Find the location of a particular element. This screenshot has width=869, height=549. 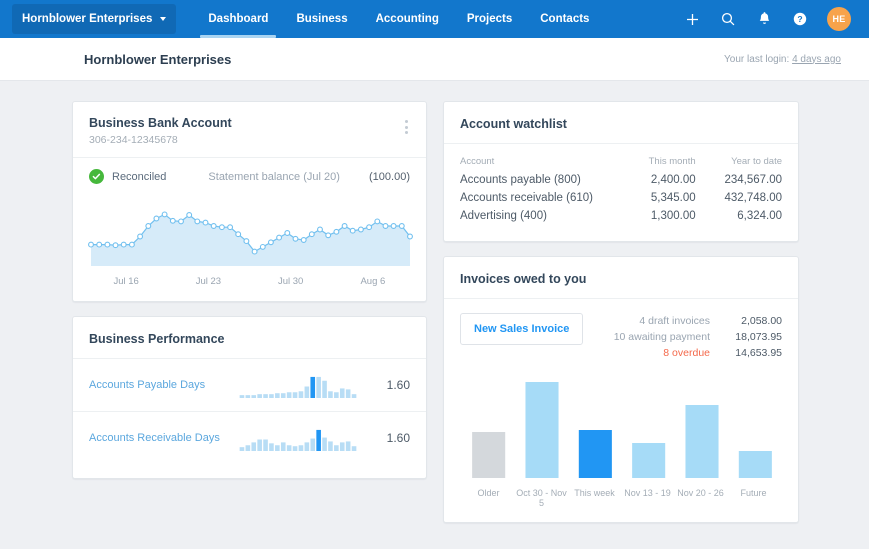

nav-link-label: Accounting is located at coordinates (407, 19).